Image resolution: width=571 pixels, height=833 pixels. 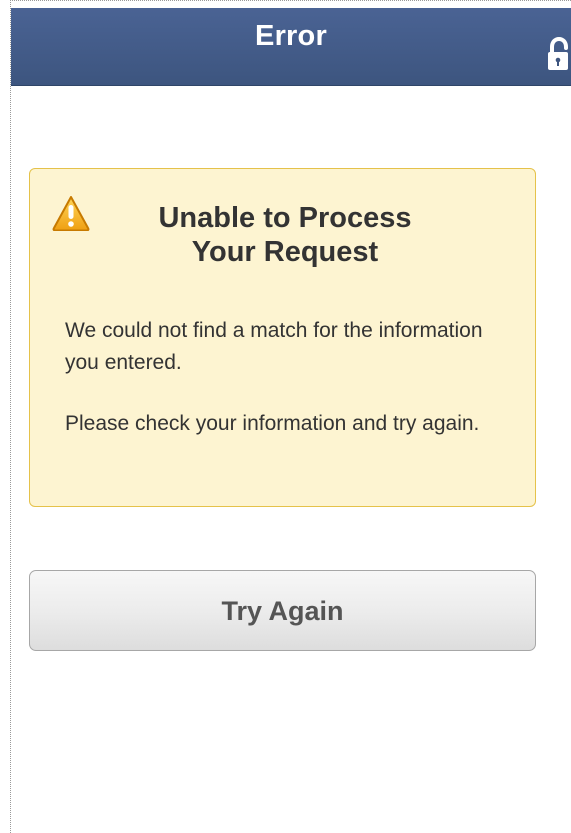 What do you see at coordinates (285, 218) in the screenshot?
I see `alert-title-line-1: Unable to Process` at bounding box center [285, 218].